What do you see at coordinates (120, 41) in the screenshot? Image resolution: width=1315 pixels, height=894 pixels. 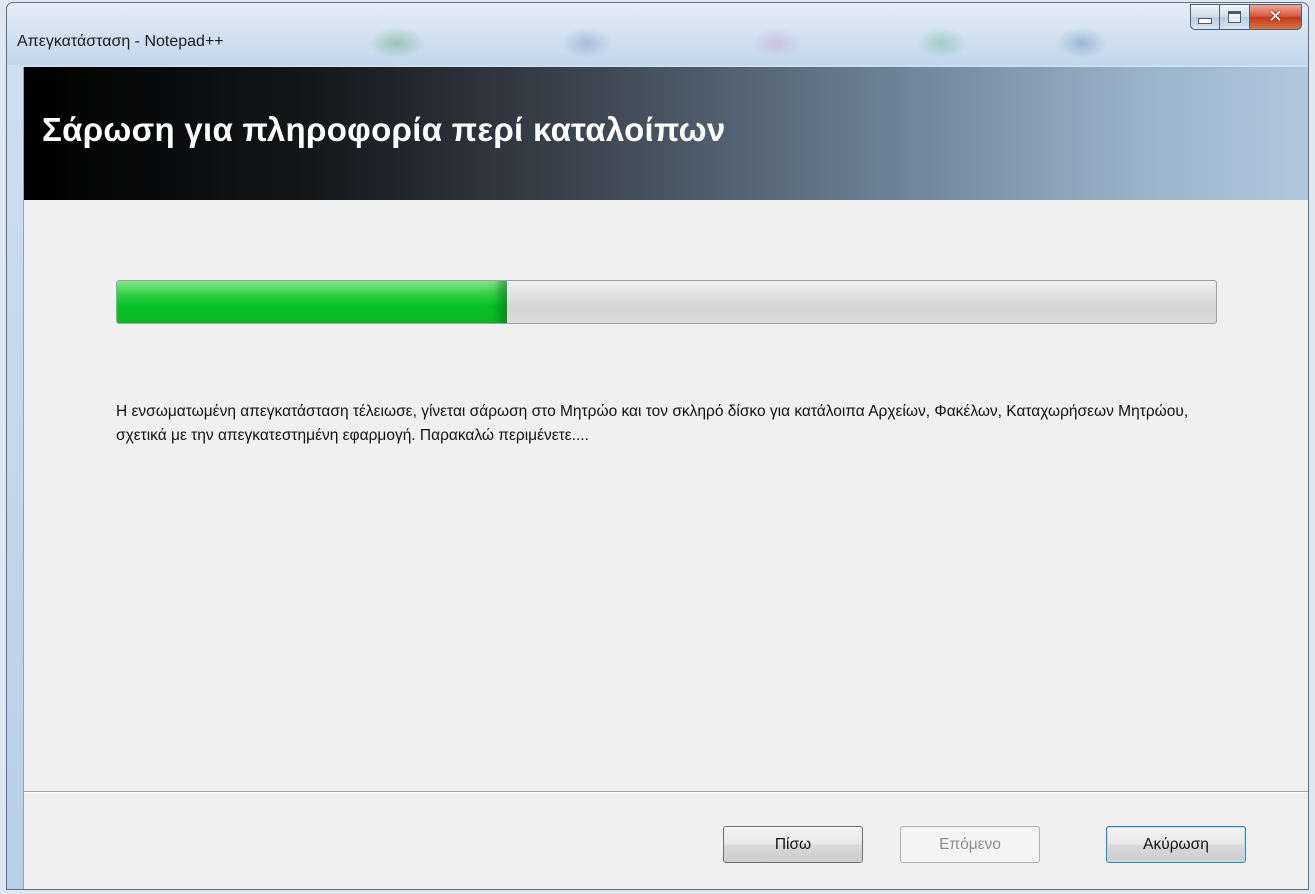 I see `window-title: Απεγκατάσταση - Notepad++` at bounding box center [120, 41].